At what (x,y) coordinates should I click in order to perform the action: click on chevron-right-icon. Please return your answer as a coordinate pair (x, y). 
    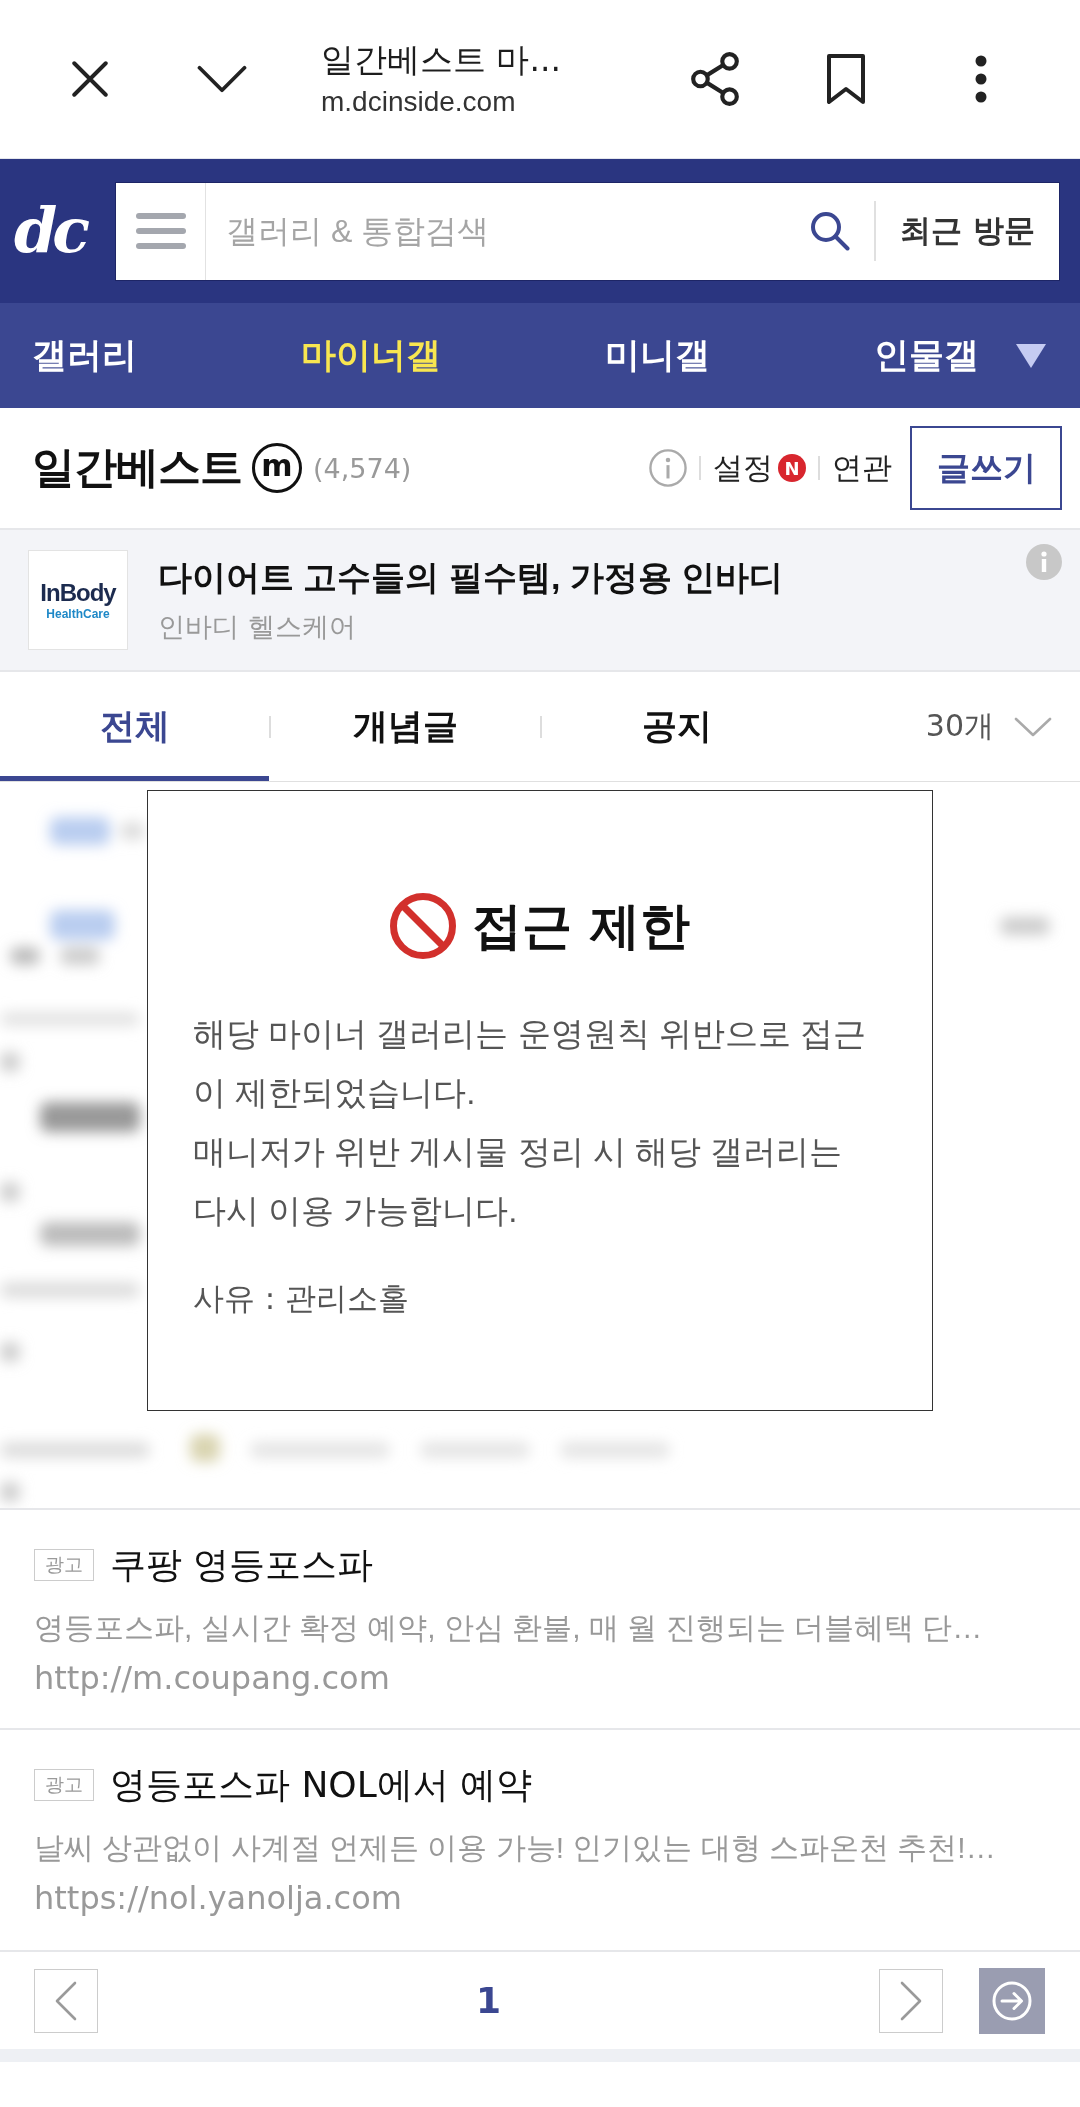
    Looking at the image, I should click on (911, 2000).